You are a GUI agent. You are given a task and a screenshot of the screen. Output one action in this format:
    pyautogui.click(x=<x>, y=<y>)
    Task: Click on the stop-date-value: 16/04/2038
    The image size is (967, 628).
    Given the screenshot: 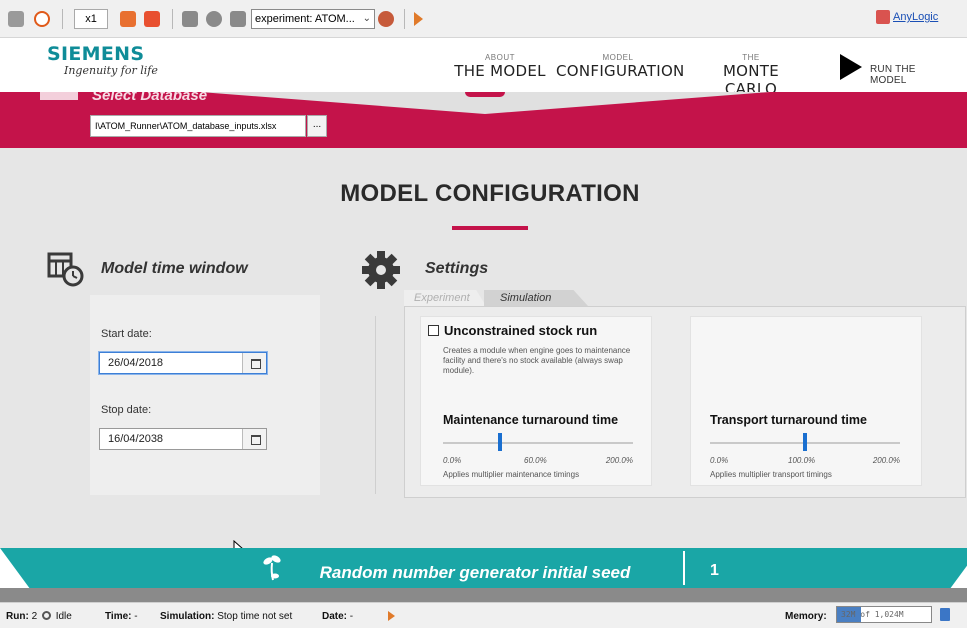 What is the action you would take?
    pyautogui.click(x=136, y=439)
    